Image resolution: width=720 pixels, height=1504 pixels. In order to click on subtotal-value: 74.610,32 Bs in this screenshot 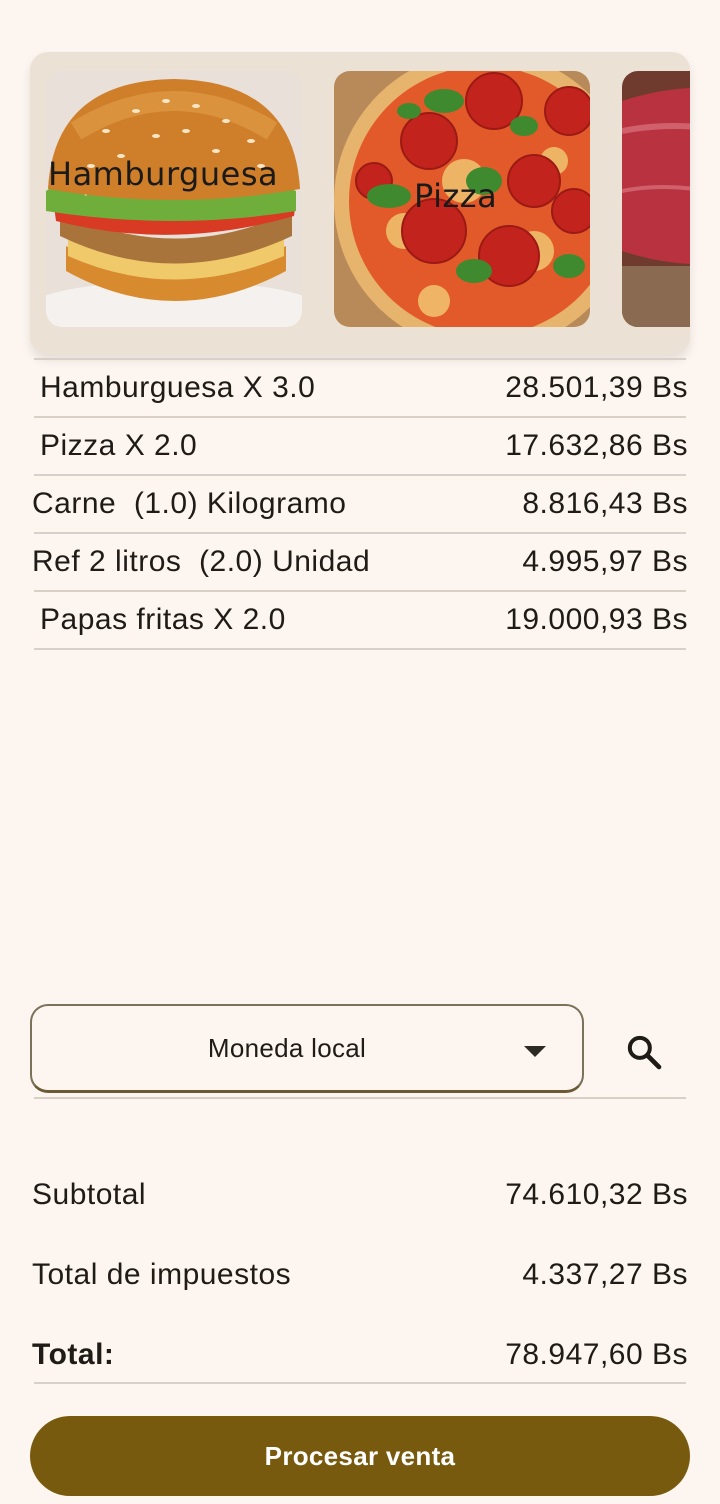, I will do `click(596, 1194)`.